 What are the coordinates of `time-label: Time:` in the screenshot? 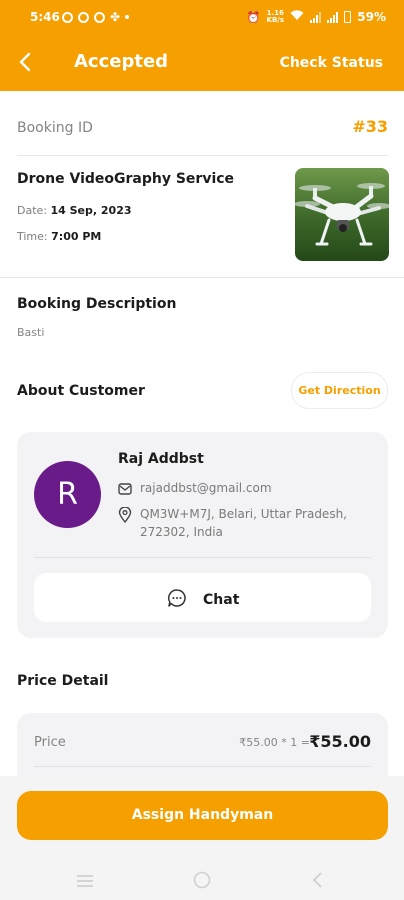 It's located at (32, 236).